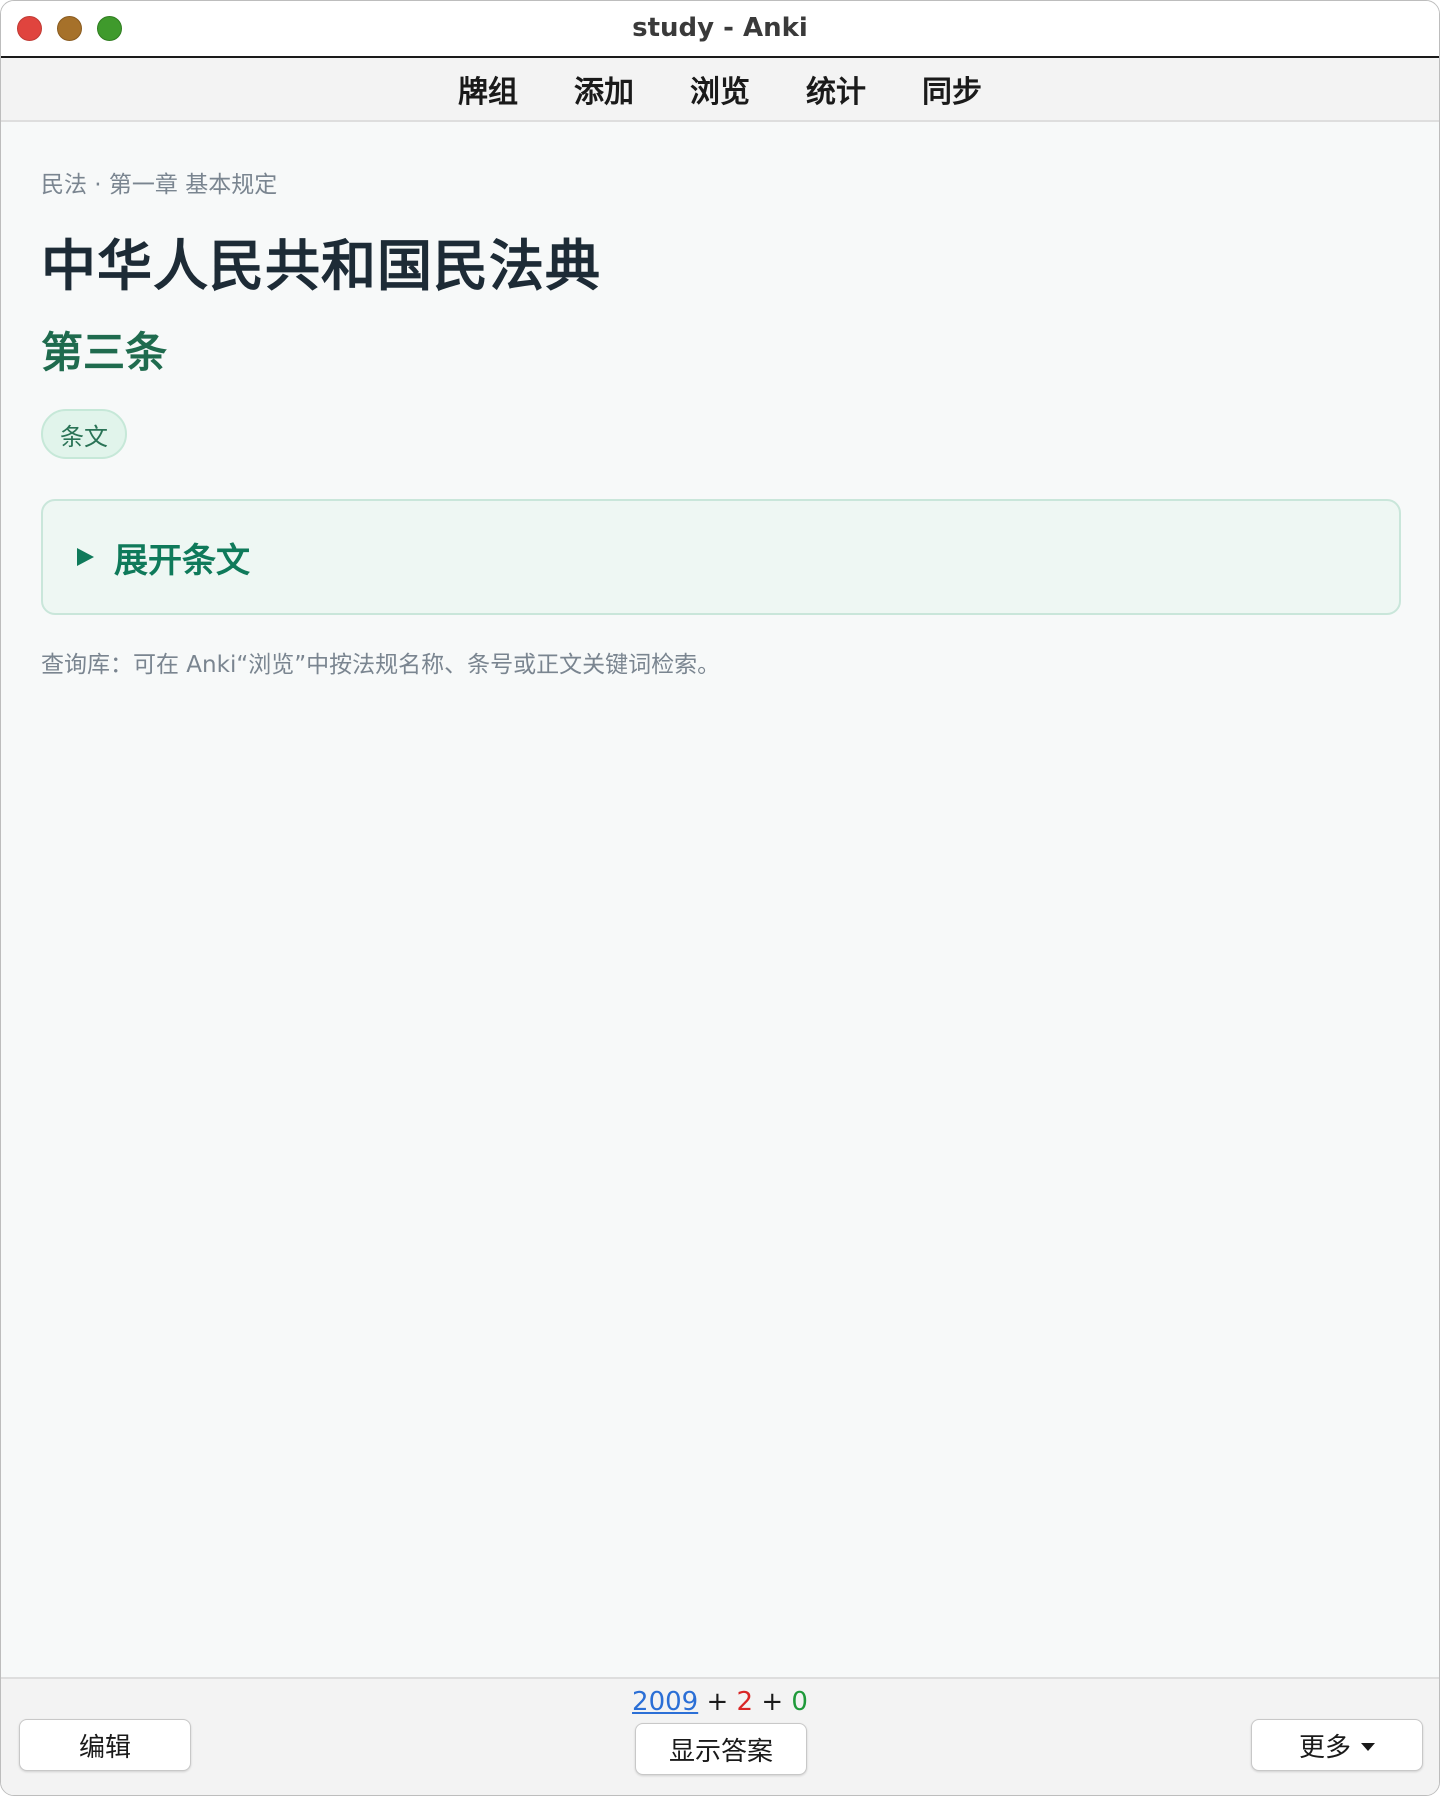  What do you see at coordinates (1324, 1747) in the screenshot?
I see `more-button-label: 更多` at bounding box center [1324, 1747].